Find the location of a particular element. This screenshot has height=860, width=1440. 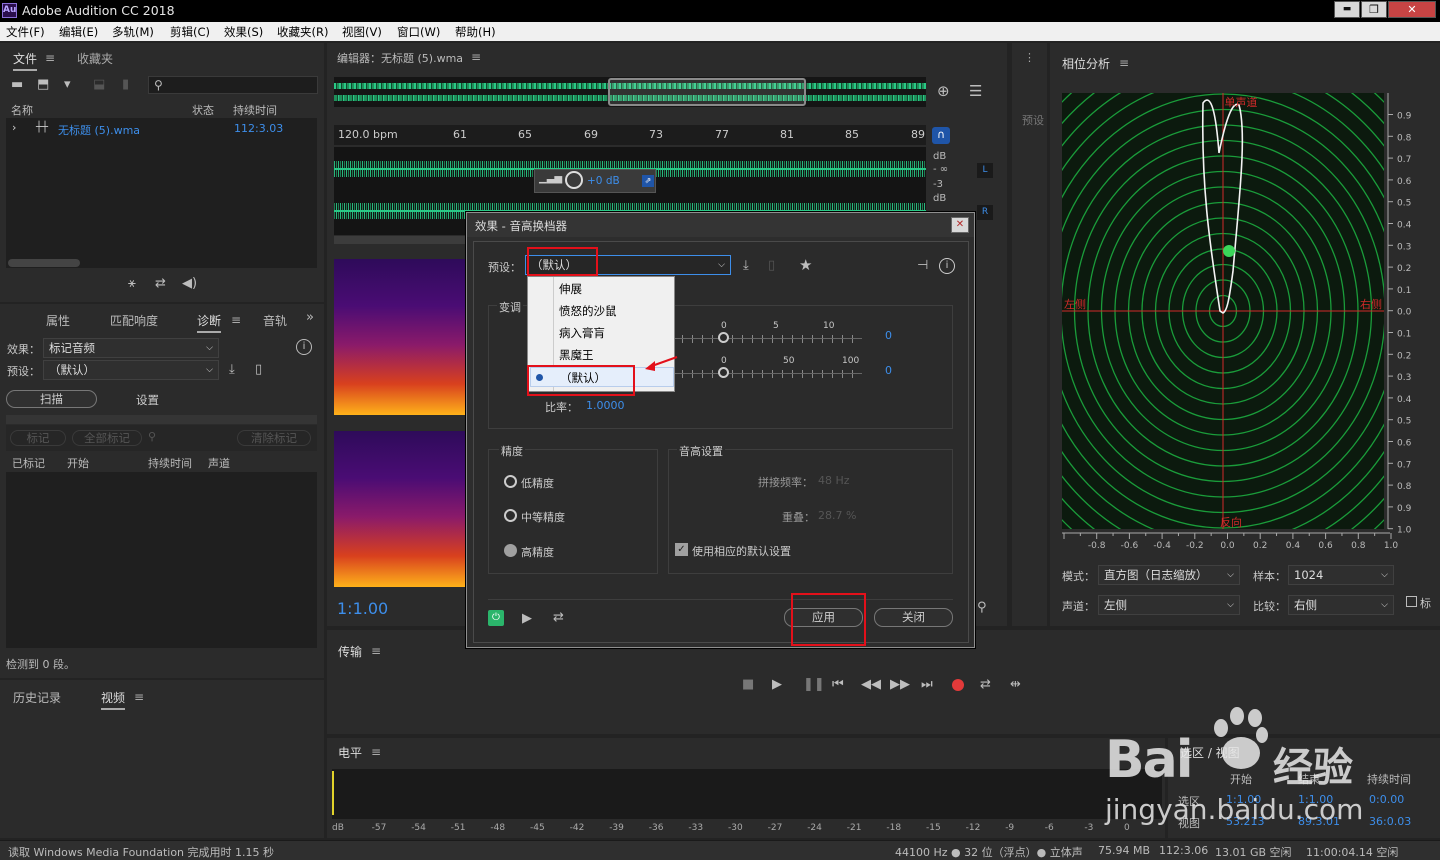

dropdown-option: 伸展 is located at coordinates (570, 289).